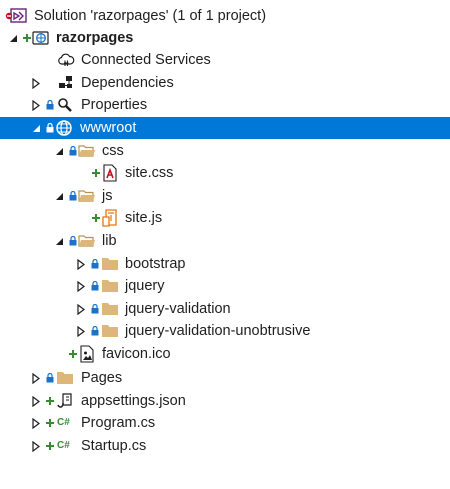 This screenshot has height=489, width=450. Describe the element at coordinates (225, 173) in the screenshot. I see `tree-row-site-css: site.css` at that location.